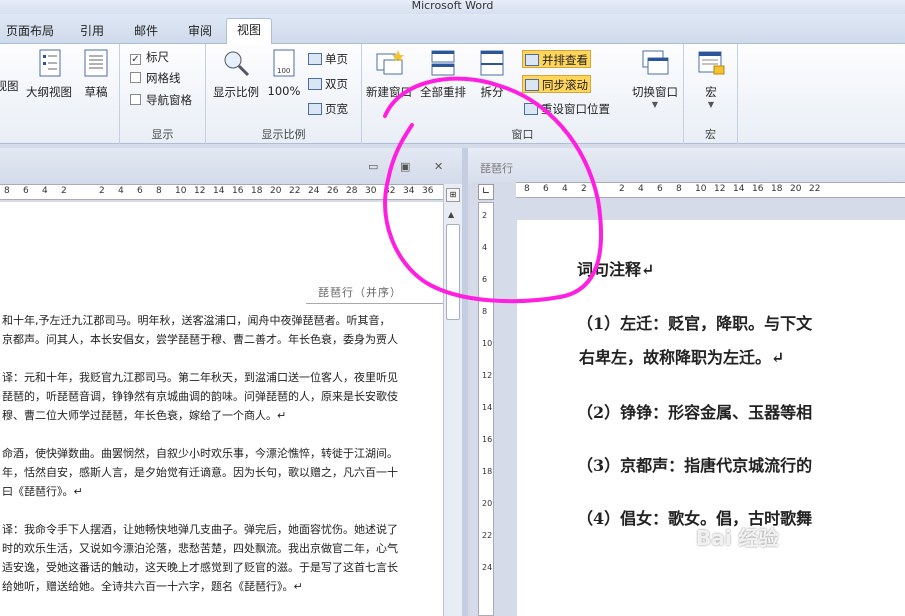 The image size is (905, 616). I want to click on outline-view-button: 大纲视图, so click(49, 74).